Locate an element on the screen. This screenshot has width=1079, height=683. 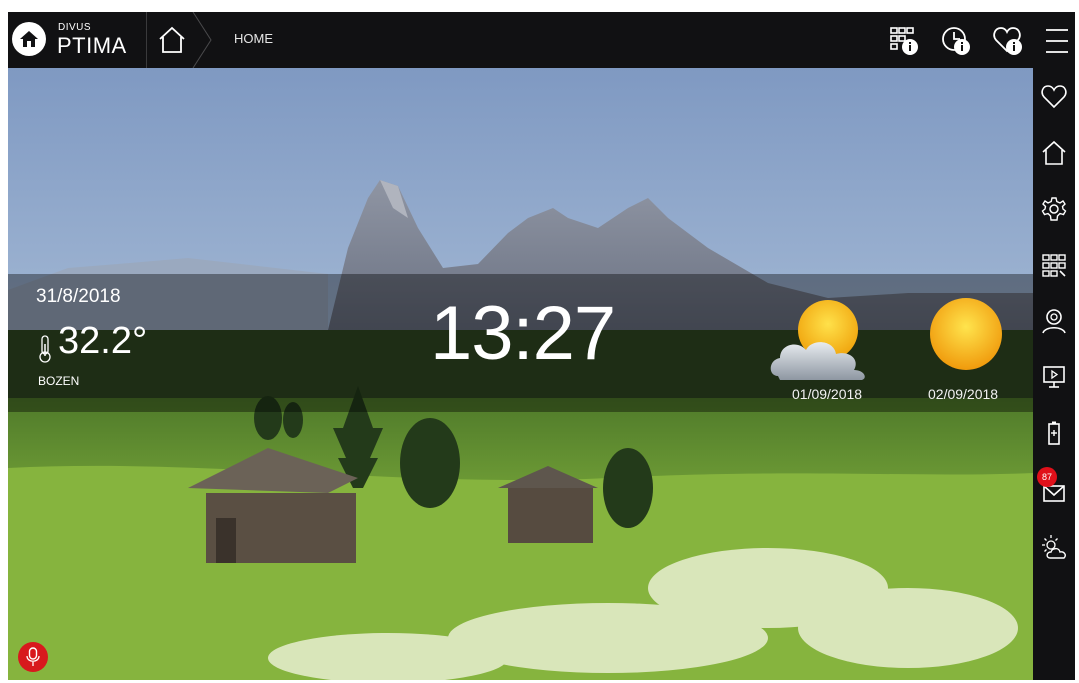
logo-small-text: DIVUS is located at coordinates (75, 27).